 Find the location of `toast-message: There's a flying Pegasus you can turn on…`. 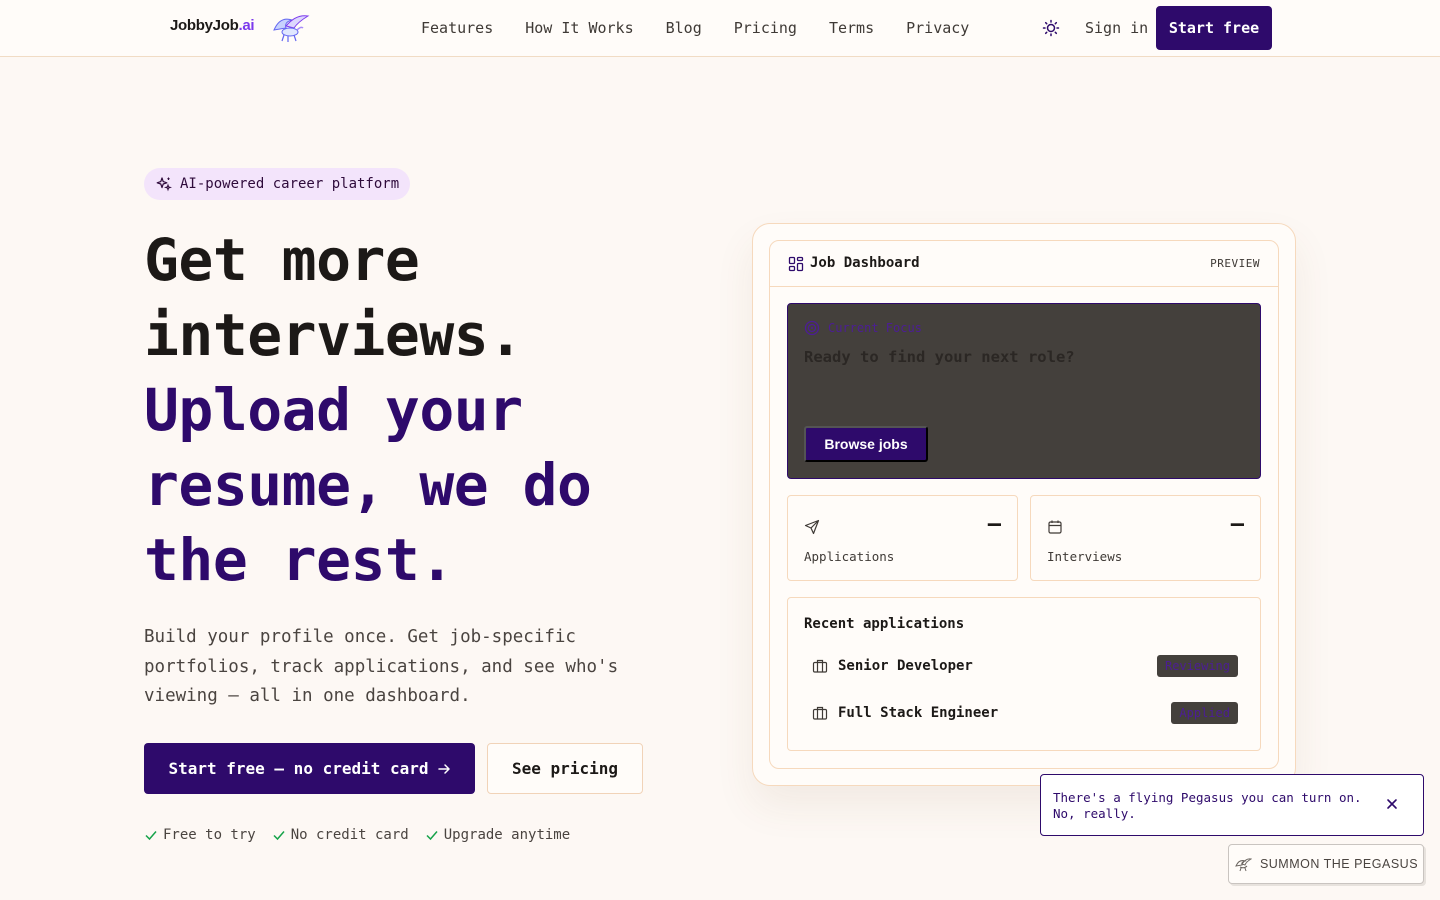

toast-message: There's a flying Pegasus you can turn on… is located at coordinates (1207, 805).